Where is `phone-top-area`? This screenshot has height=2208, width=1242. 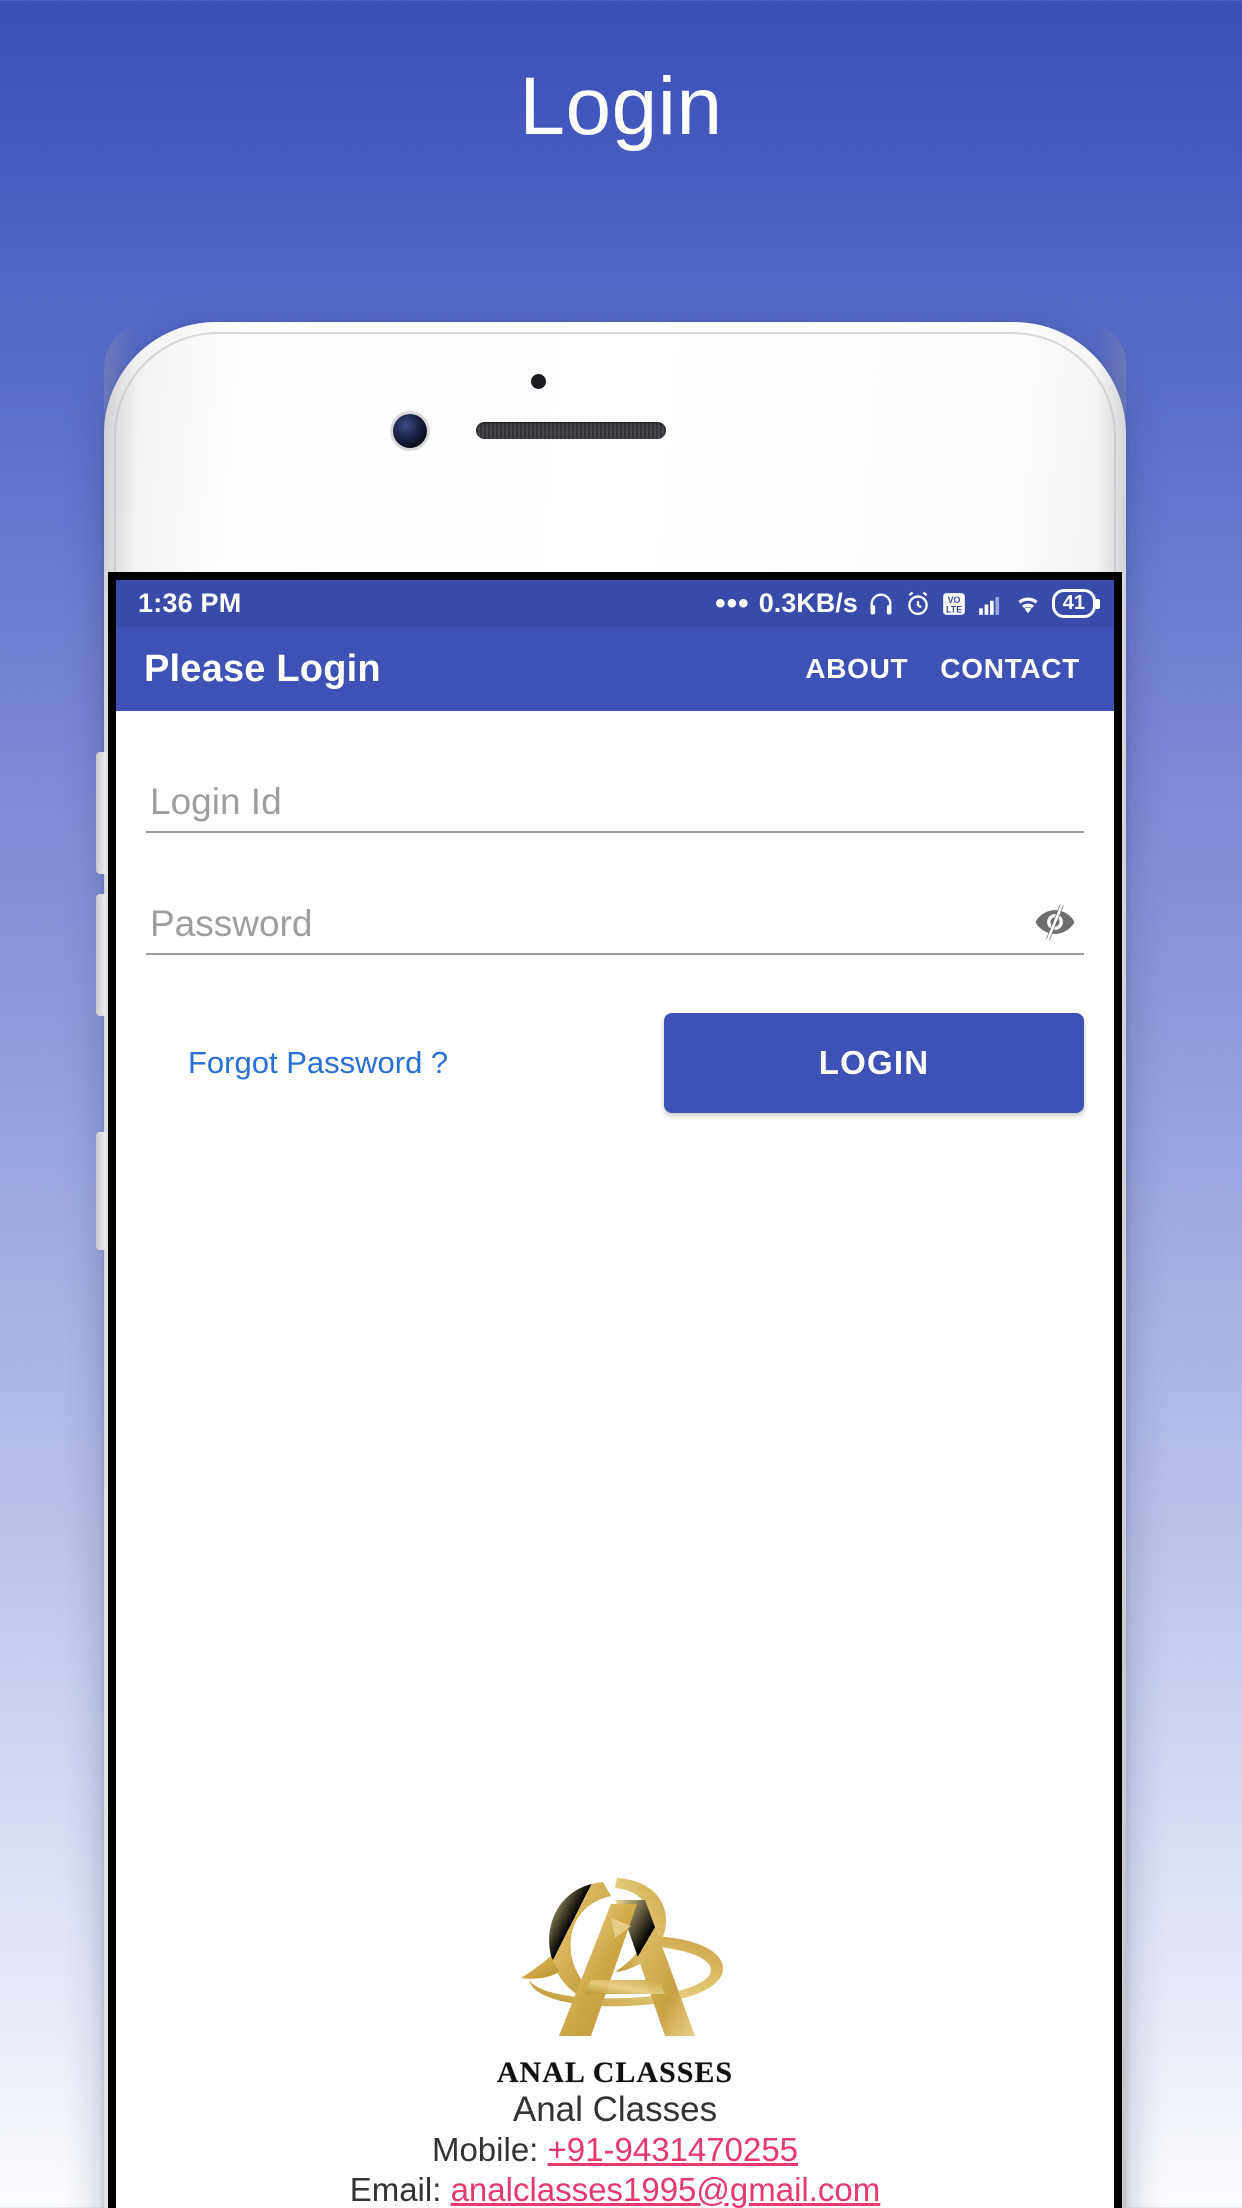
phone-top-area is located at coordinates (615, 422).